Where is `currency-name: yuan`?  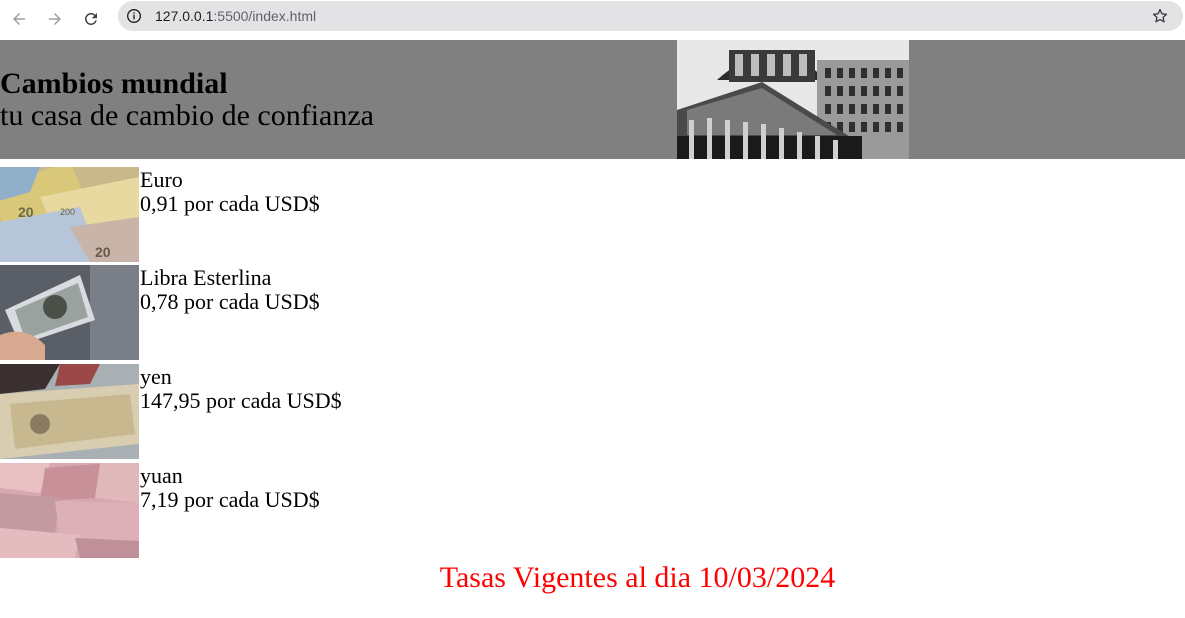
currency-name: yuan is located at coordinates (161, 475).